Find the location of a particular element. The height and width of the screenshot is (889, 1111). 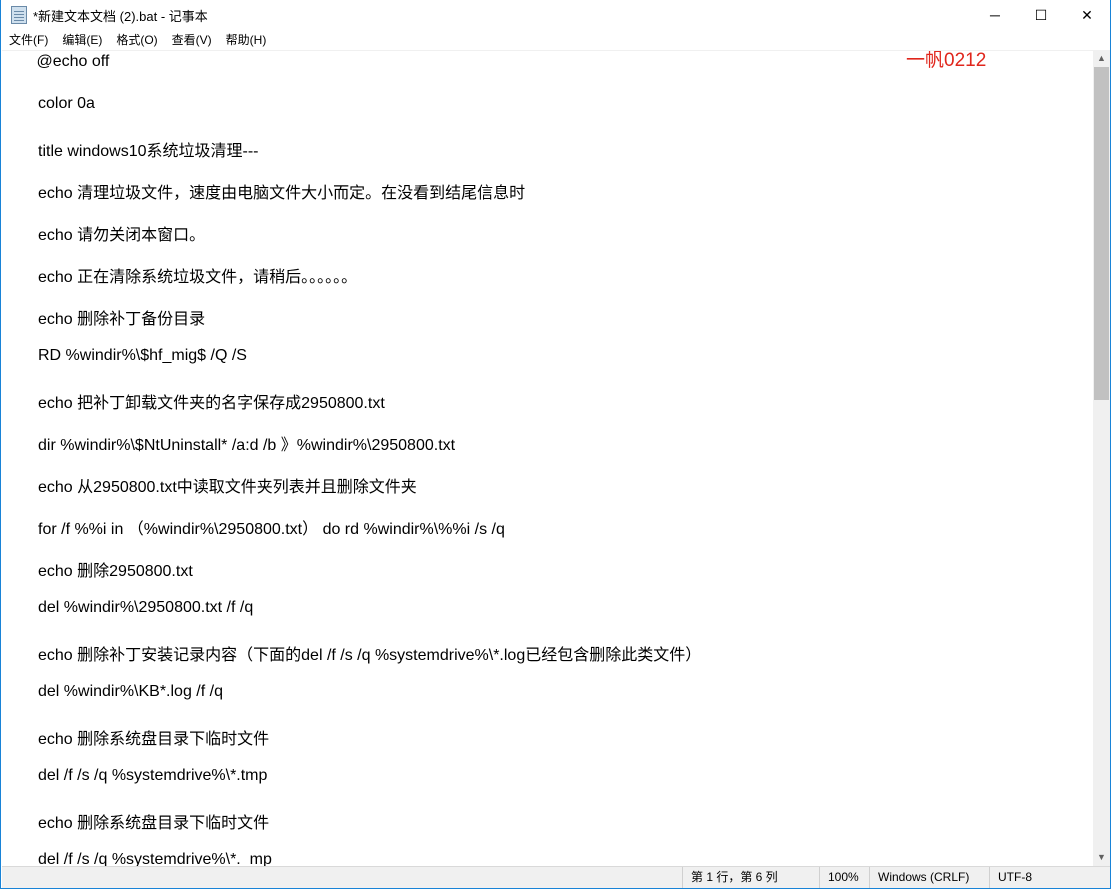

maximize-button: ☐ is located at coordinates (1041, 15).